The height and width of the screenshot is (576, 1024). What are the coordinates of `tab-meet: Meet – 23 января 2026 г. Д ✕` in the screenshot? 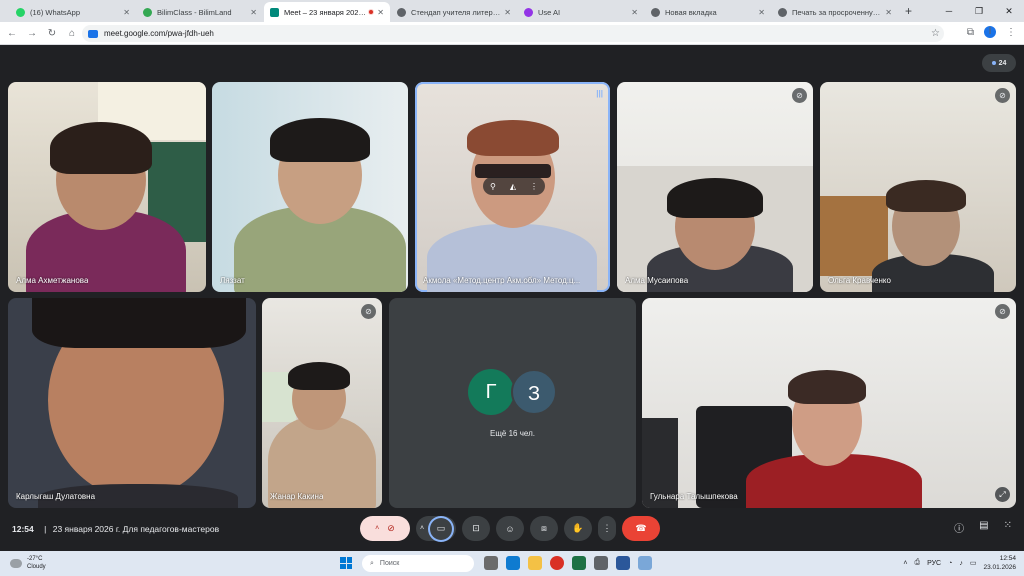 It's located at (327, 12).